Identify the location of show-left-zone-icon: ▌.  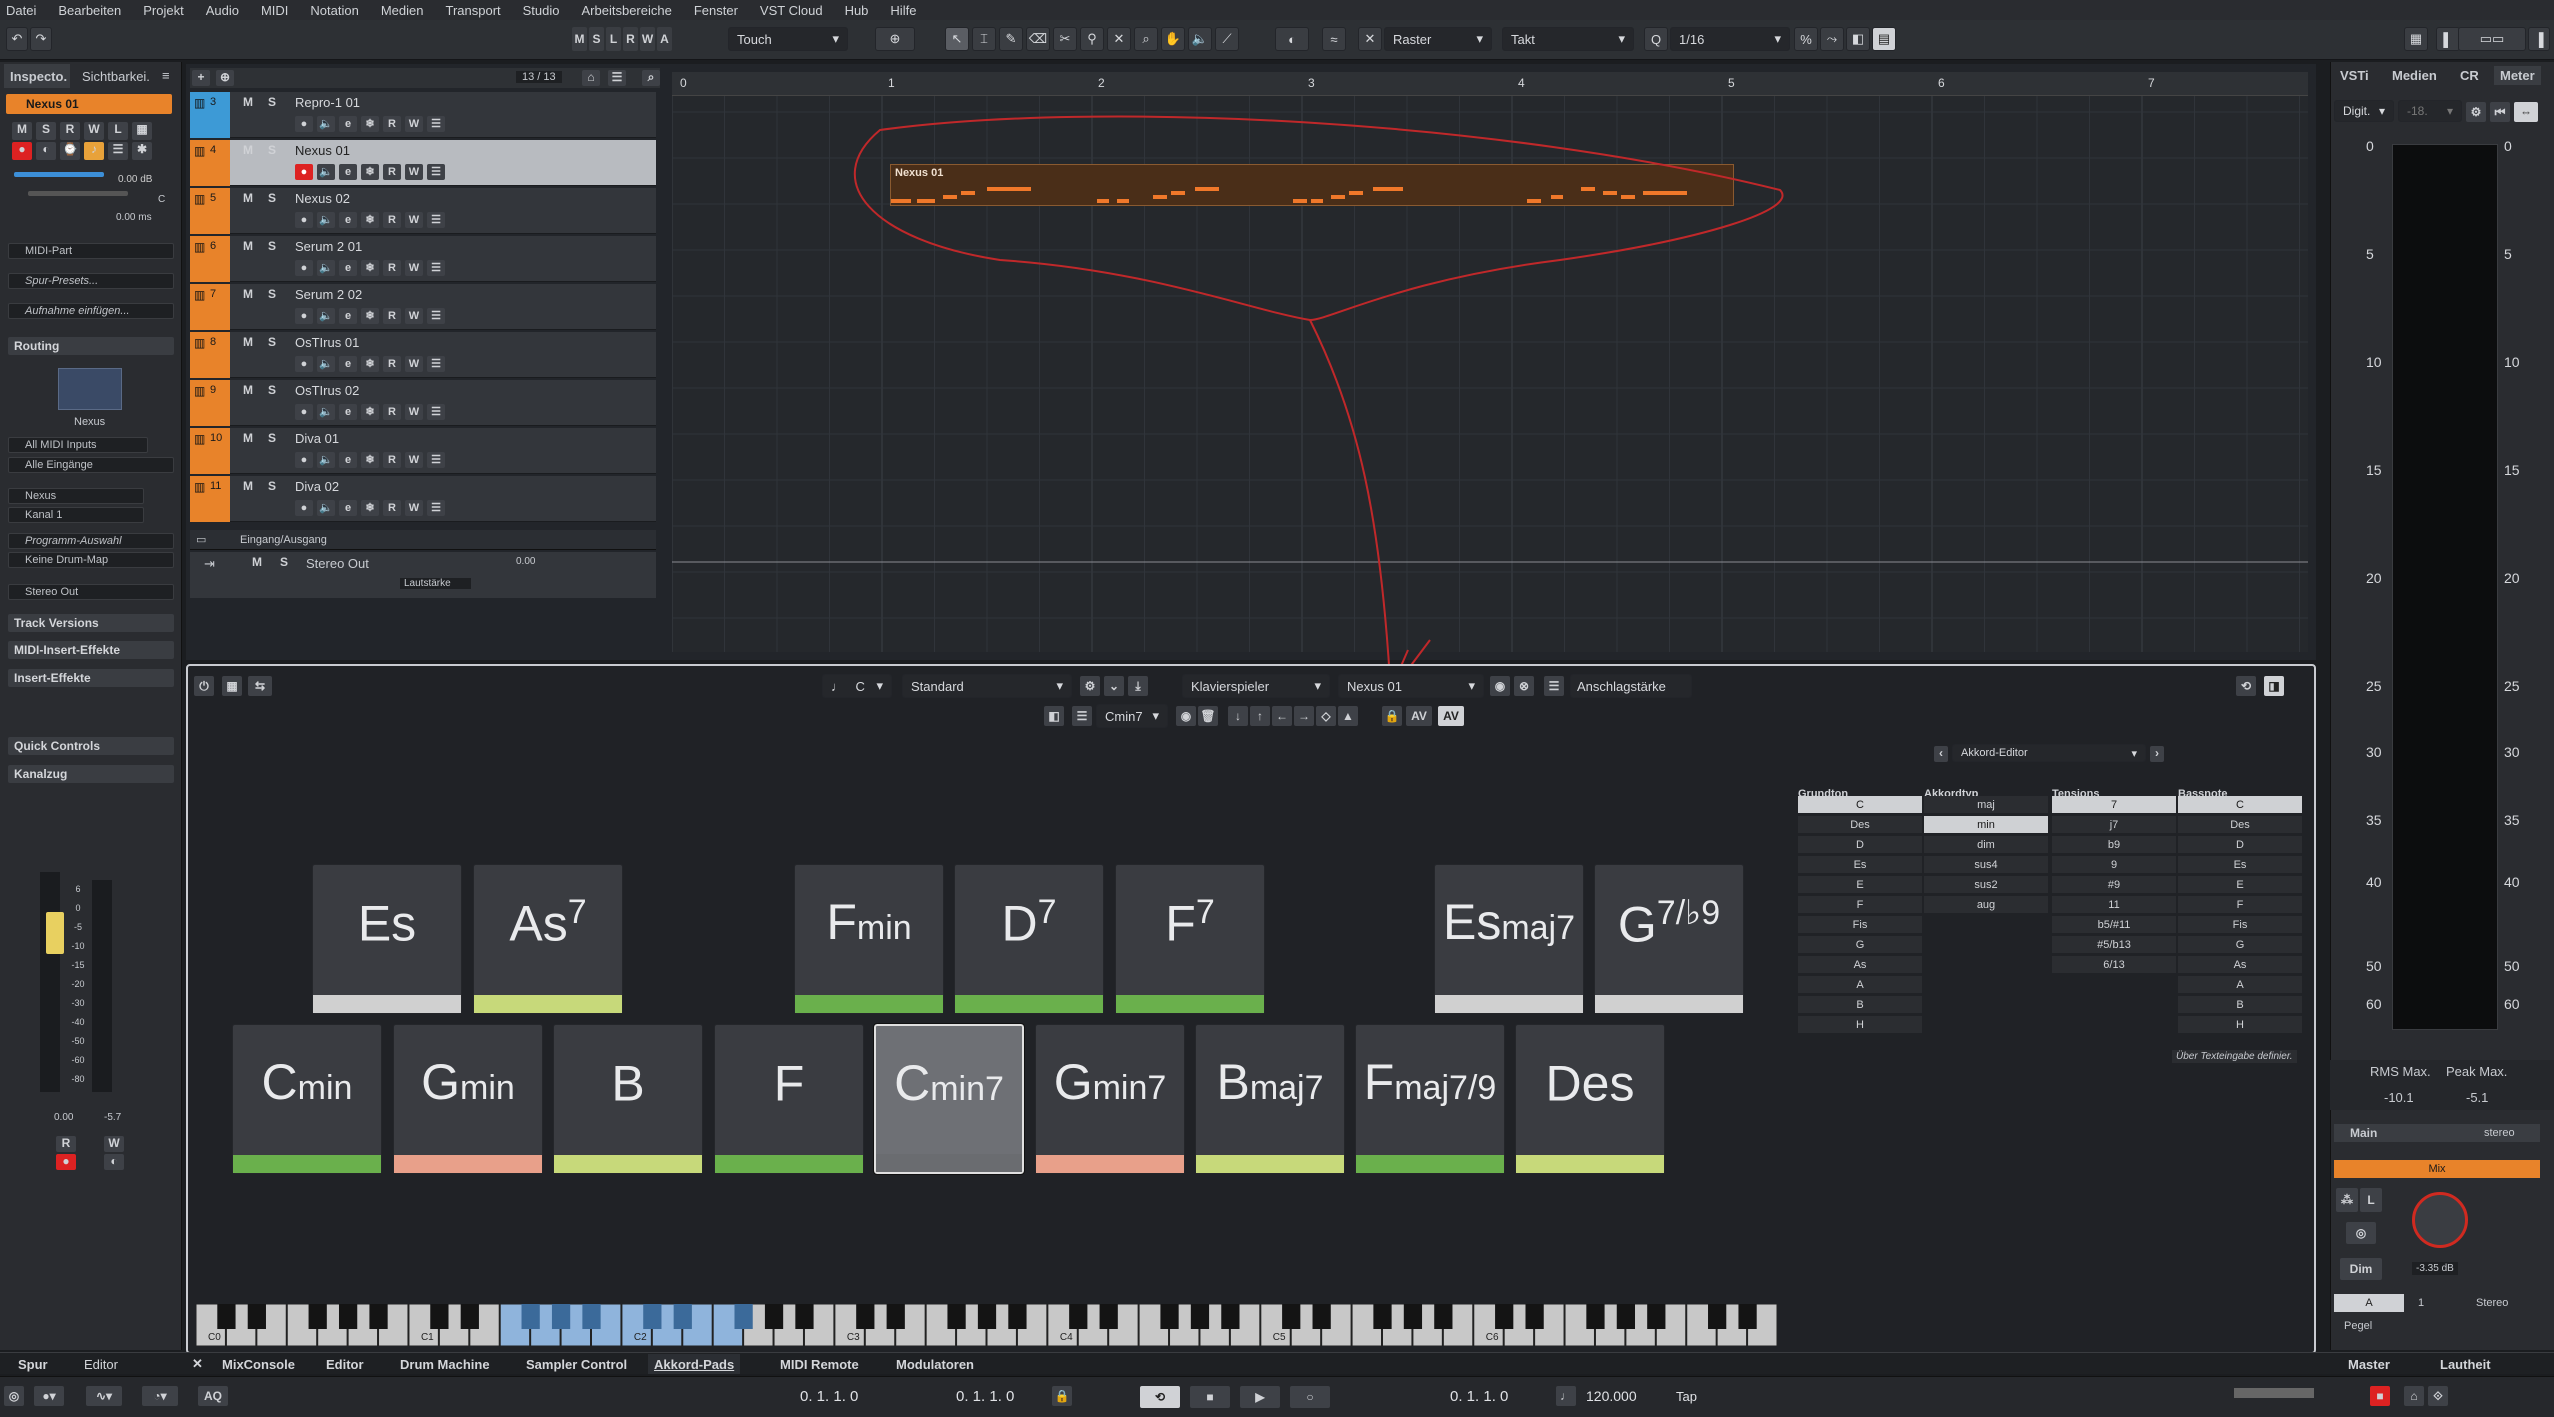
(2448, 39).